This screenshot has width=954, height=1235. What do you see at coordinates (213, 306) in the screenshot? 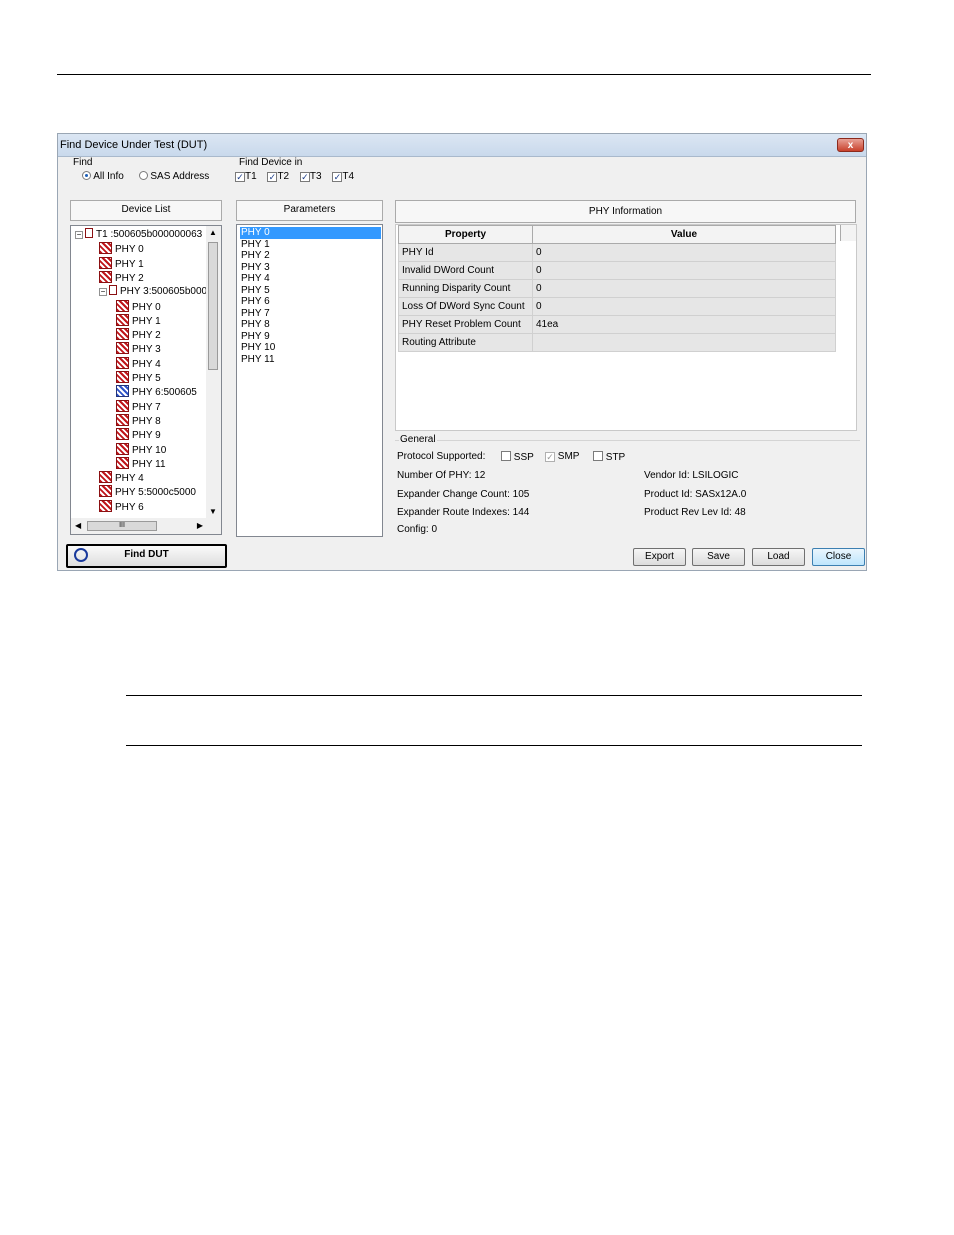
I see `scroll-thumb` at bounding box center [213, 306].